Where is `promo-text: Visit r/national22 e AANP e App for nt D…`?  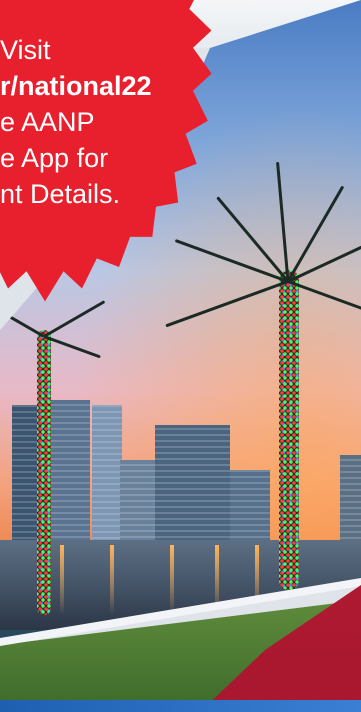
promo-text: Visit r/national22 e AANP e App for nt D… is located at coordinates (105, 122).